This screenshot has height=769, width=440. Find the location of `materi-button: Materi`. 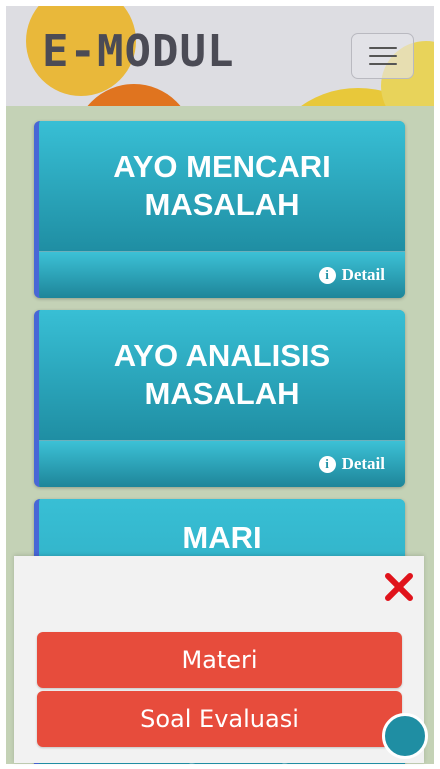

materi-button: Materi is located at coordinates (219, 660).